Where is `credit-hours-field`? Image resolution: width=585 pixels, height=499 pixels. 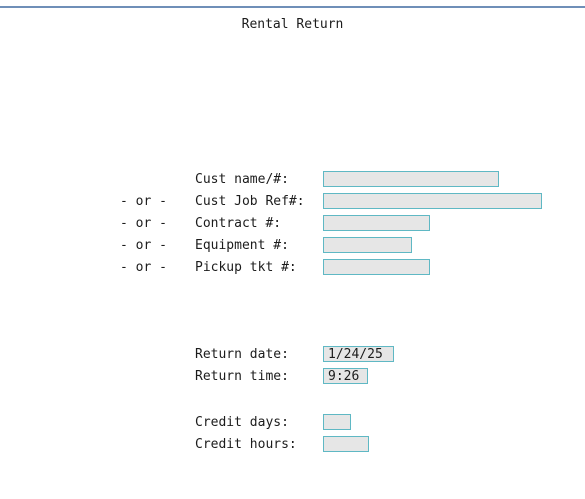 credit-hours-field is located at coordinates (346, 444).